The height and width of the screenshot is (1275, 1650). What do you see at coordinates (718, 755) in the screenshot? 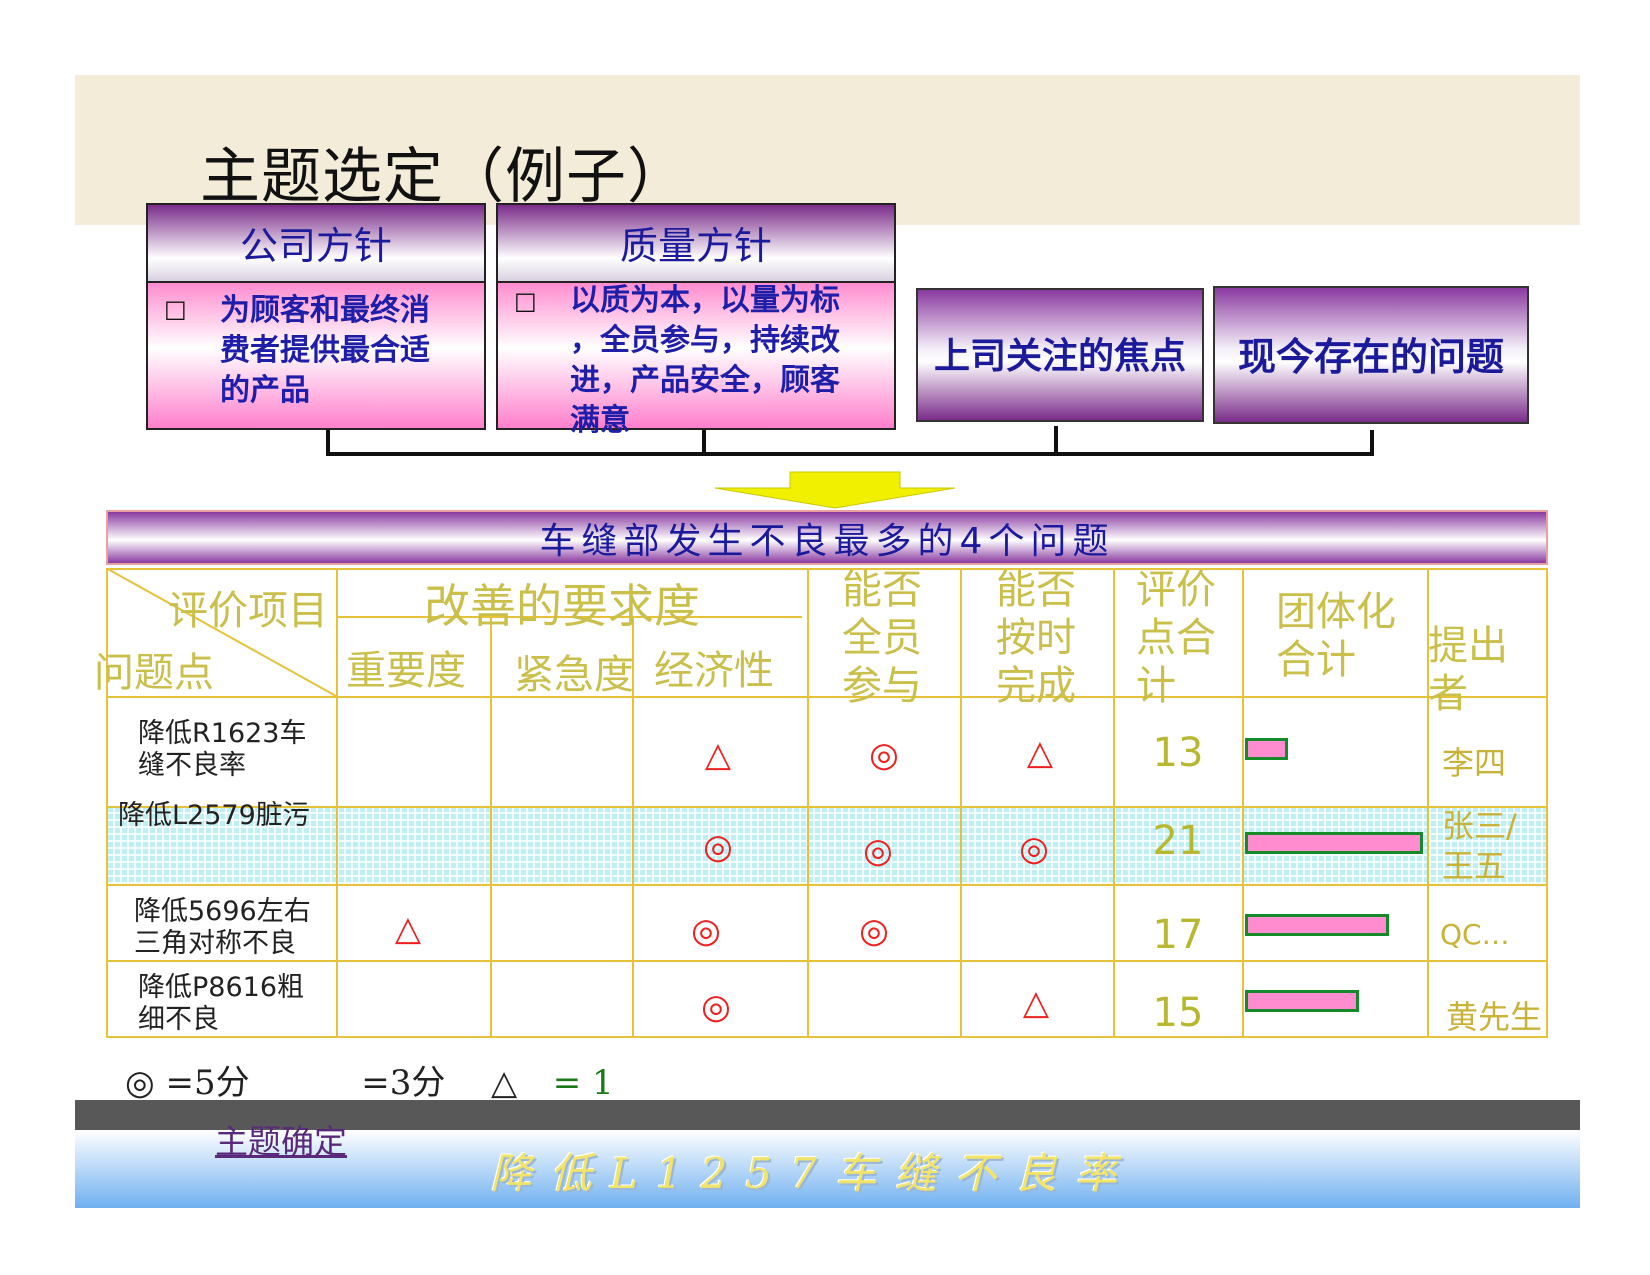
I see `economy-mark: △` at bounding box center [718, 755].